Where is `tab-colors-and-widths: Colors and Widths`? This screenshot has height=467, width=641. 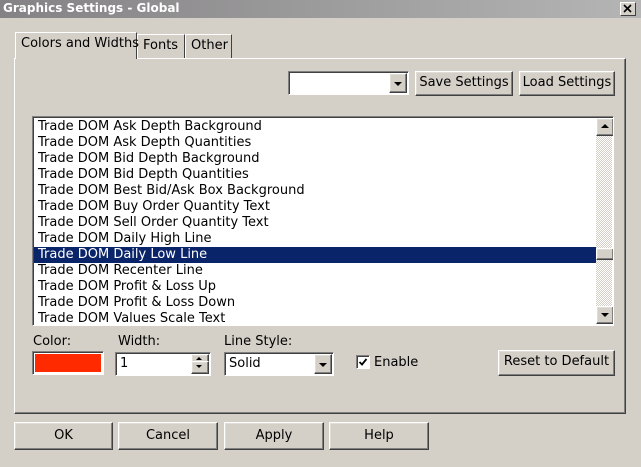
tab-colors-and-widths: Colors and Widths is located at coordinates (77, 45).